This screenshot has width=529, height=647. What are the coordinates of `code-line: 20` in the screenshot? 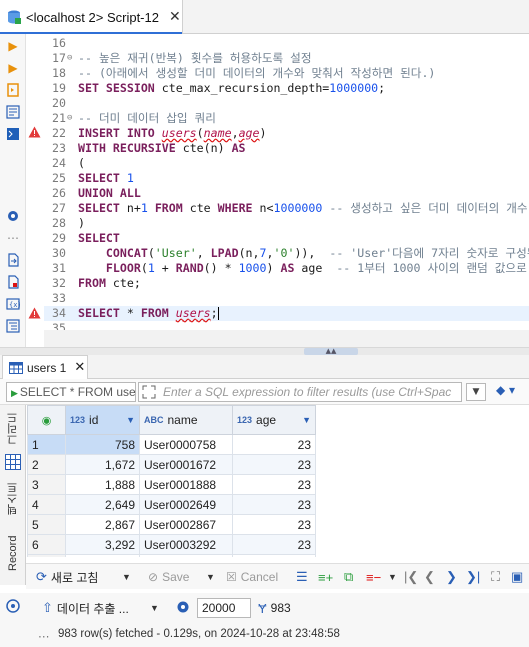 It's located at (286, 103).